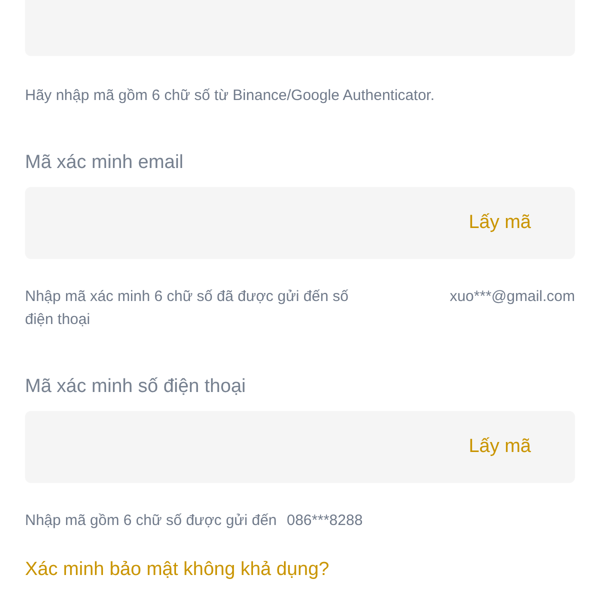  What do you see at coordinates (230, 96) in the screenshot?
I see `hint-text: Hãy nhập mã gồm 6 chữ số từ Binance/Google Authenticator.` at bounding box center [230, 96].